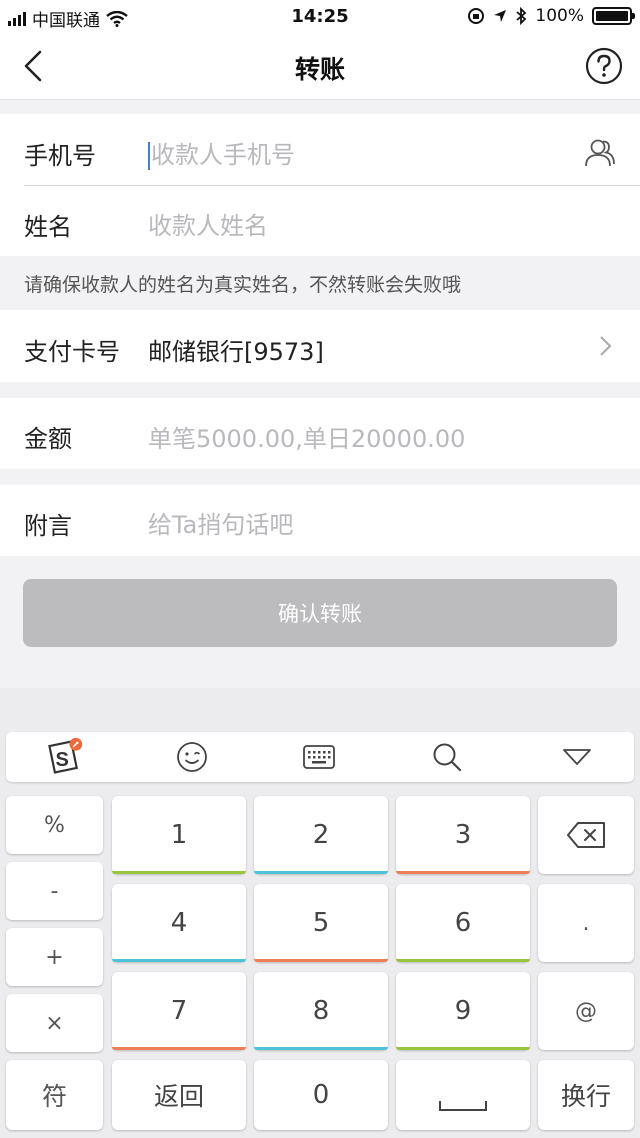  What do you see at coordinates (463, 1095) in the screenshot?
I see `key-space` at bounding box center [463, 1095].